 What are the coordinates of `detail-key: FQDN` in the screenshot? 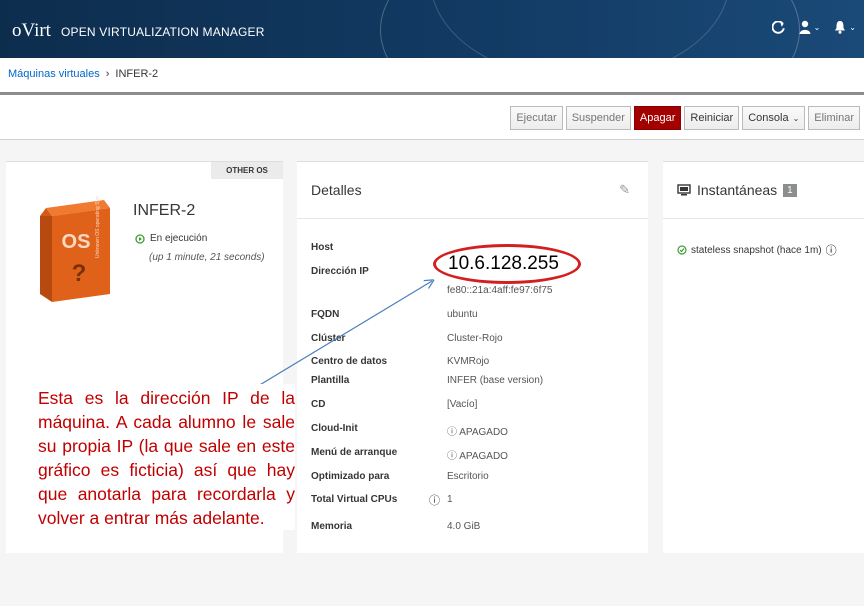 It's located at (325, 314).